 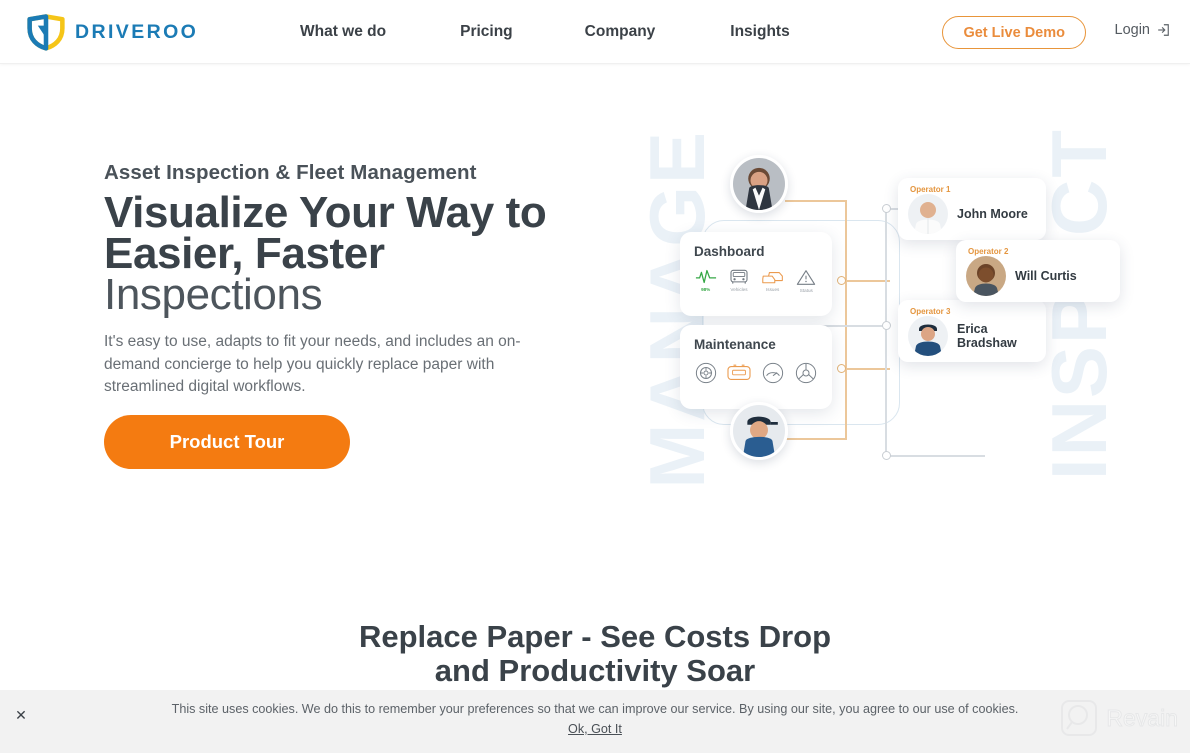 I want to click on main-navigation: What we do Pricing Company Insights, so click(x=545, y=32).